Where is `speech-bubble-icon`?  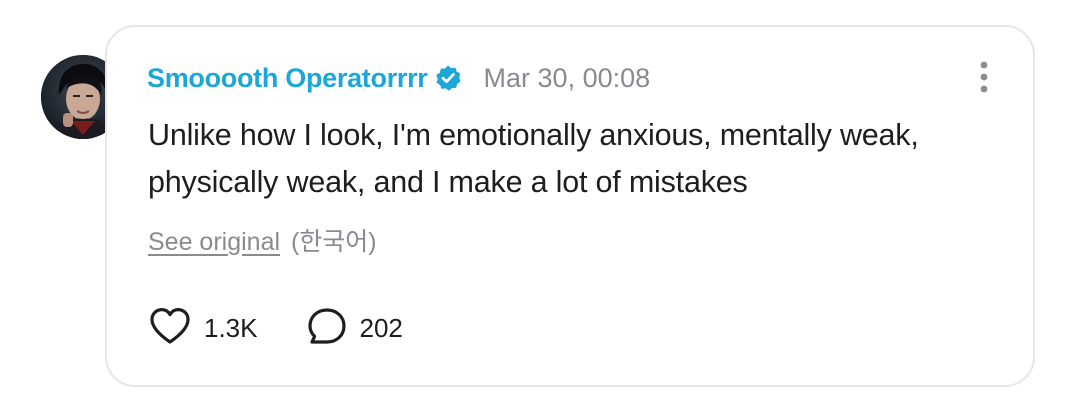
speech-bubble-icon is located at coordinates (327, 328).